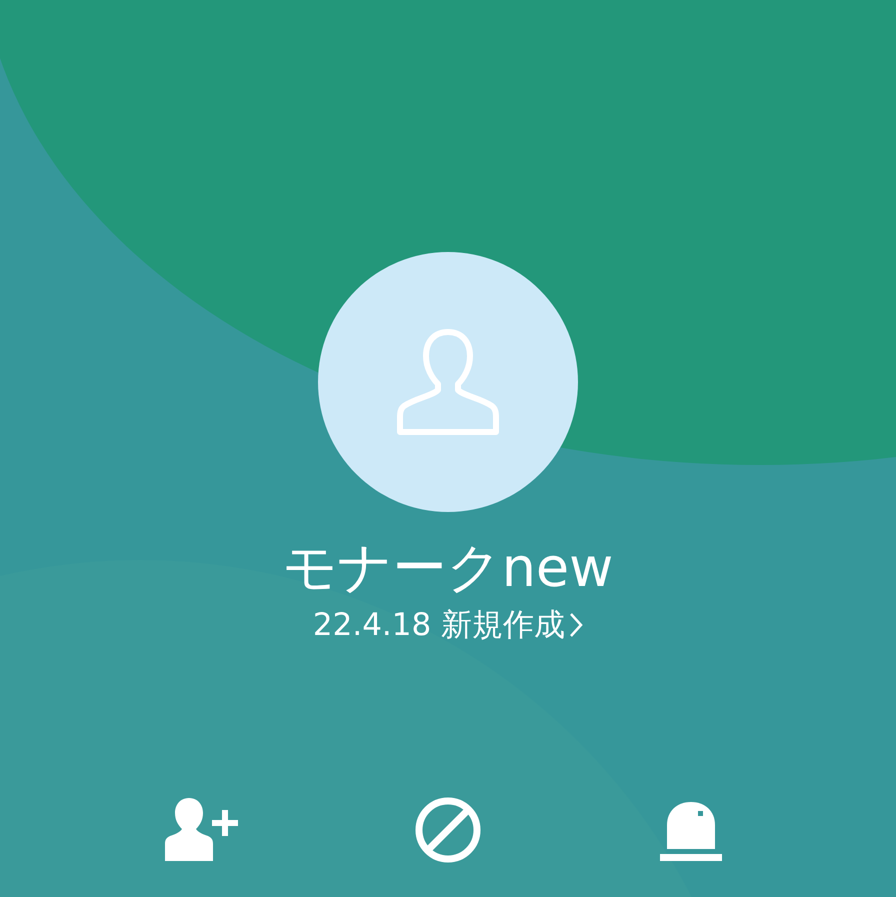 The width and height of the screenshot is (896, 897). I want to click on profile-name: モナークnew, so click(448, 568).